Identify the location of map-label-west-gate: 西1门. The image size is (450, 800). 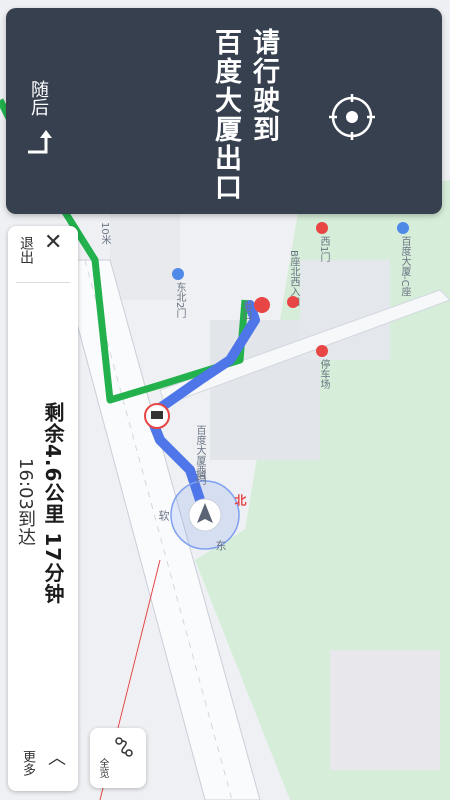
(323, 249).